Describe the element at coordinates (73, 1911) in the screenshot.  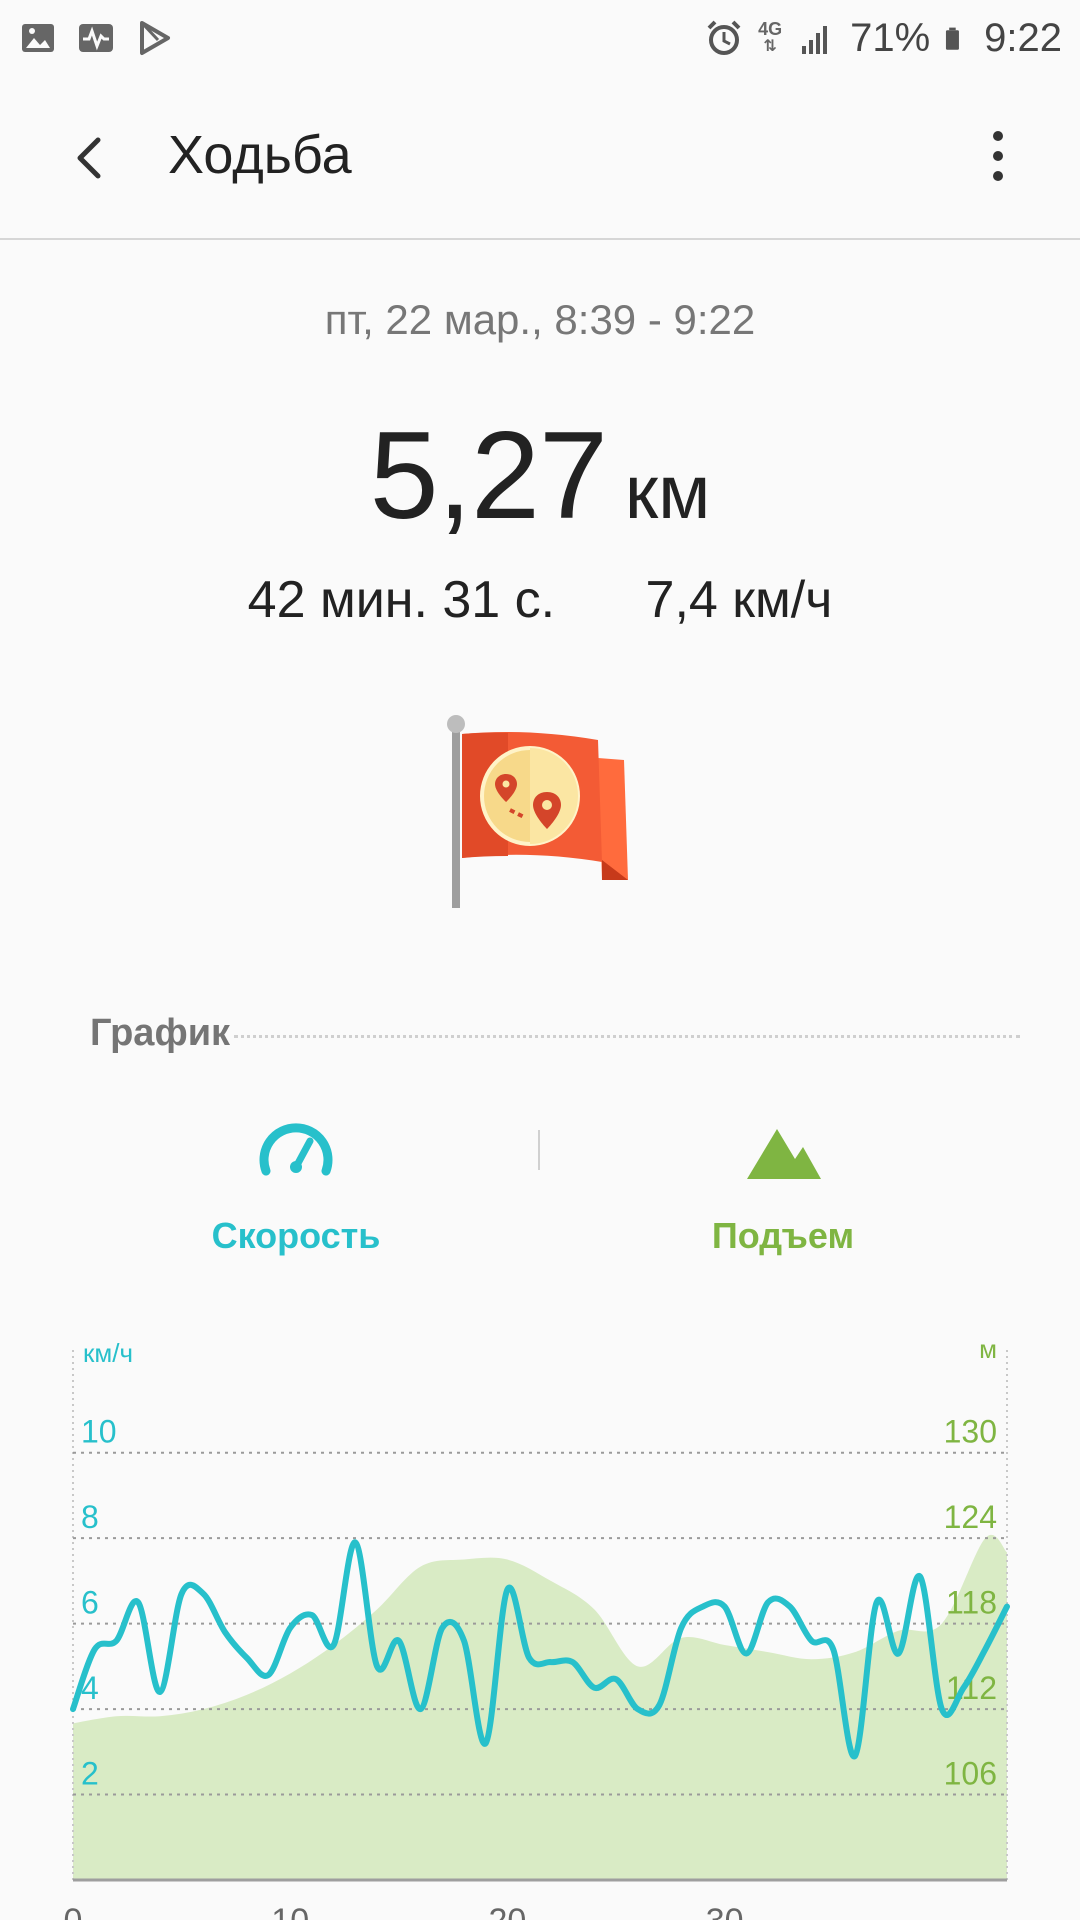
I see `x-tick-label: 0` at that location.